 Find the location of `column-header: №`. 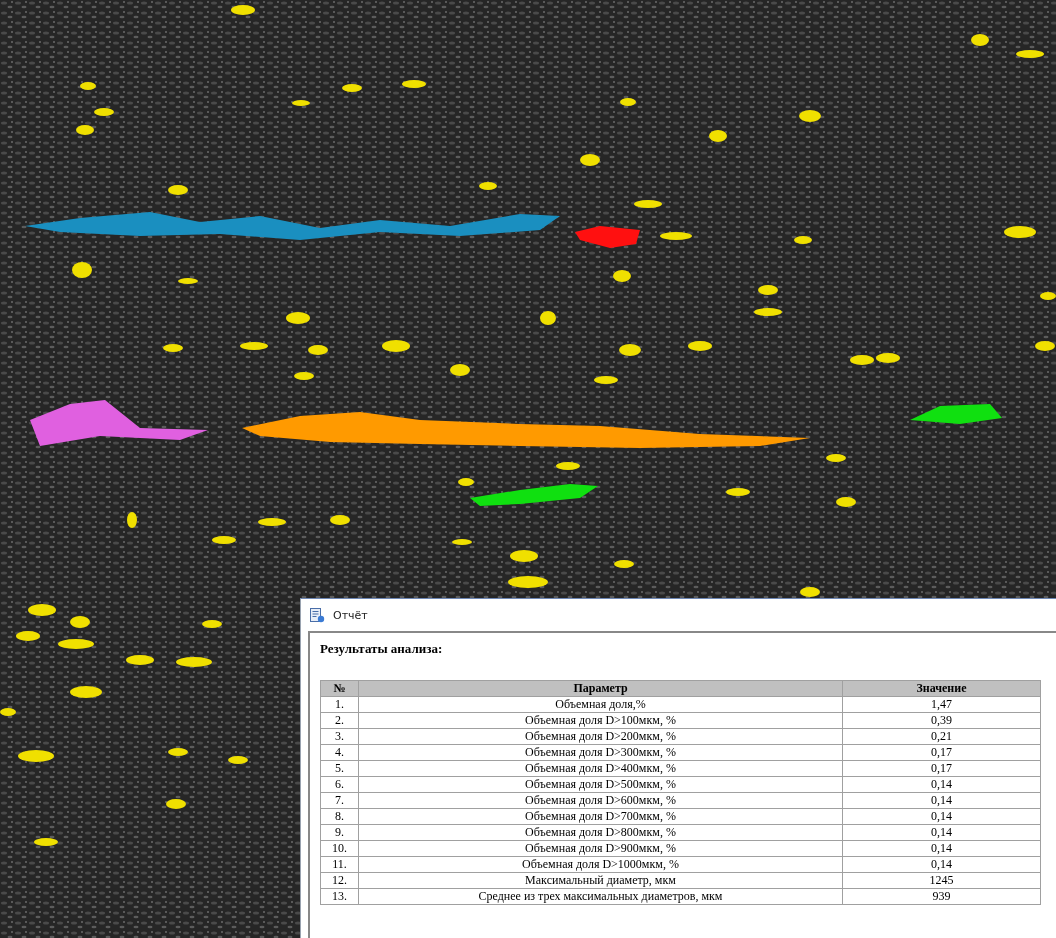

column-header: № is located at coordinates (339, 688).